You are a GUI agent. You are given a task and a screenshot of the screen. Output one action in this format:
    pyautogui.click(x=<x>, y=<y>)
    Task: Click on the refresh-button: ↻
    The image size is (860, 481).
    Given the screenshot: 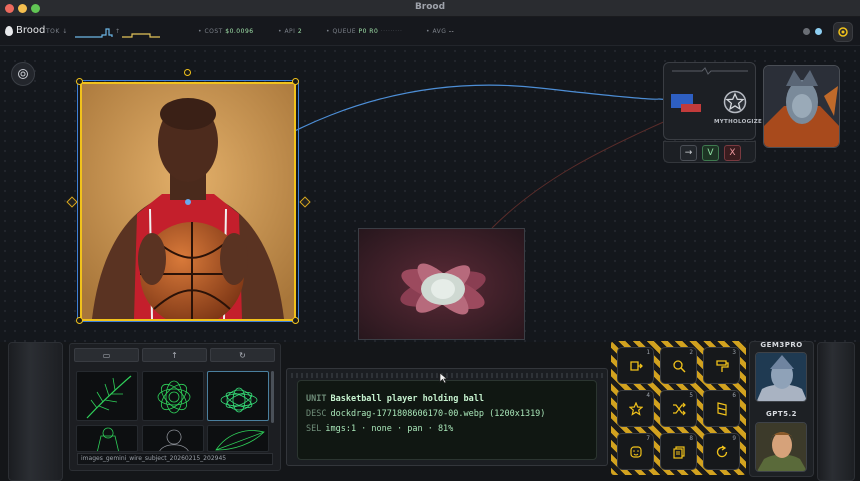 What is the action you would take?
    pyautogui.click(x=242, y=355)
    